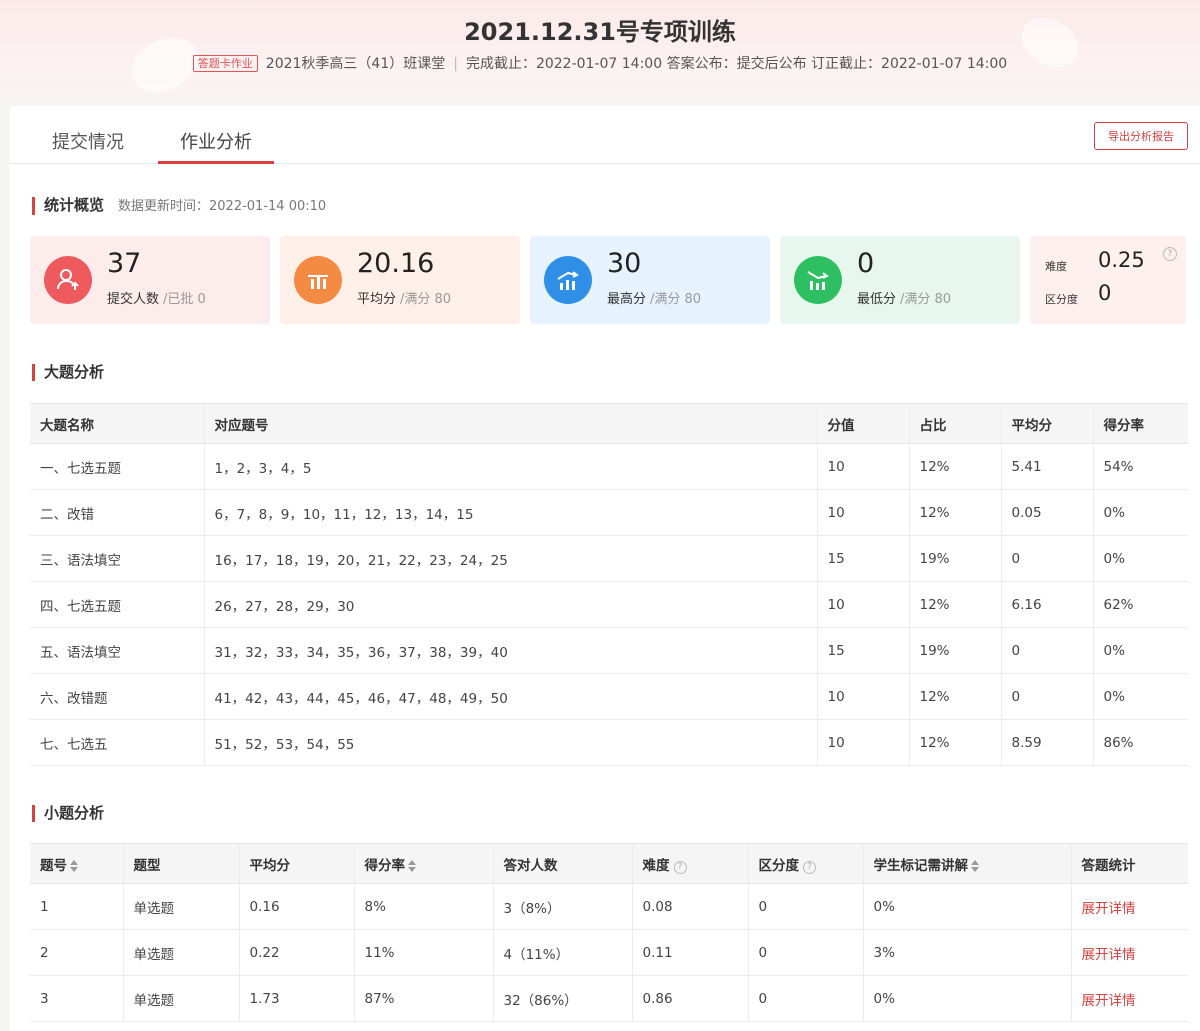 The height and width of the screenshot is (1031, 1200). What do you see at coordinates (68, 280) in the screenshot?
I see `user-upload-icon` at bounding box center [68, 280].